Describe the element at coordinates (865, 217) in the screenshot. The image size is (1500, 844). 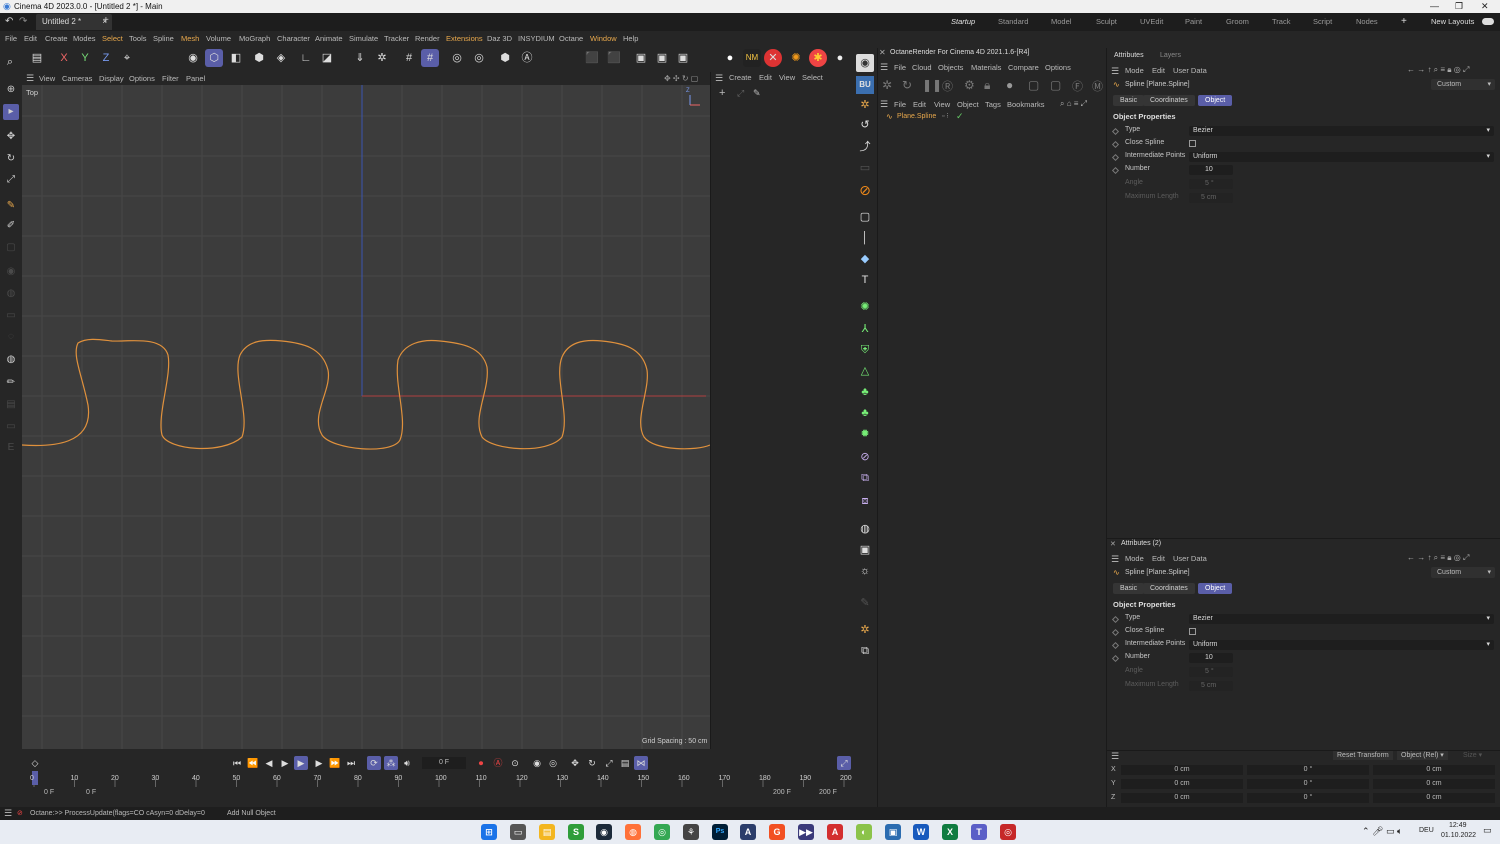
I see `octane-square-icon: ▢` at that location.